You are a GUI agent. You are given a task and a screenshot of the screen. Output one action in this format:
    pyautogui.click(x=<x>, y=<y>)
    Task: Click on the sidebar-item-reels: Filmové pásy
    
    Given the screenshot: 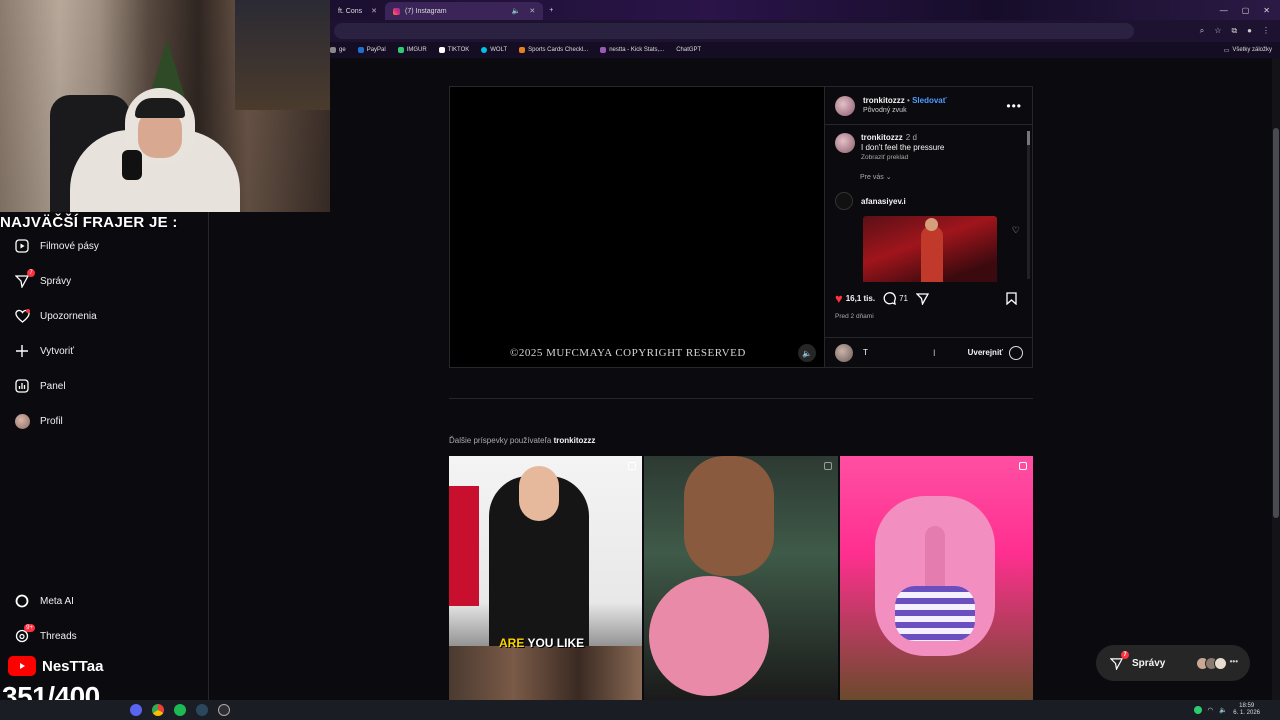 What is the action you would take?
    pyautogui.click(x=56, y=246)
    